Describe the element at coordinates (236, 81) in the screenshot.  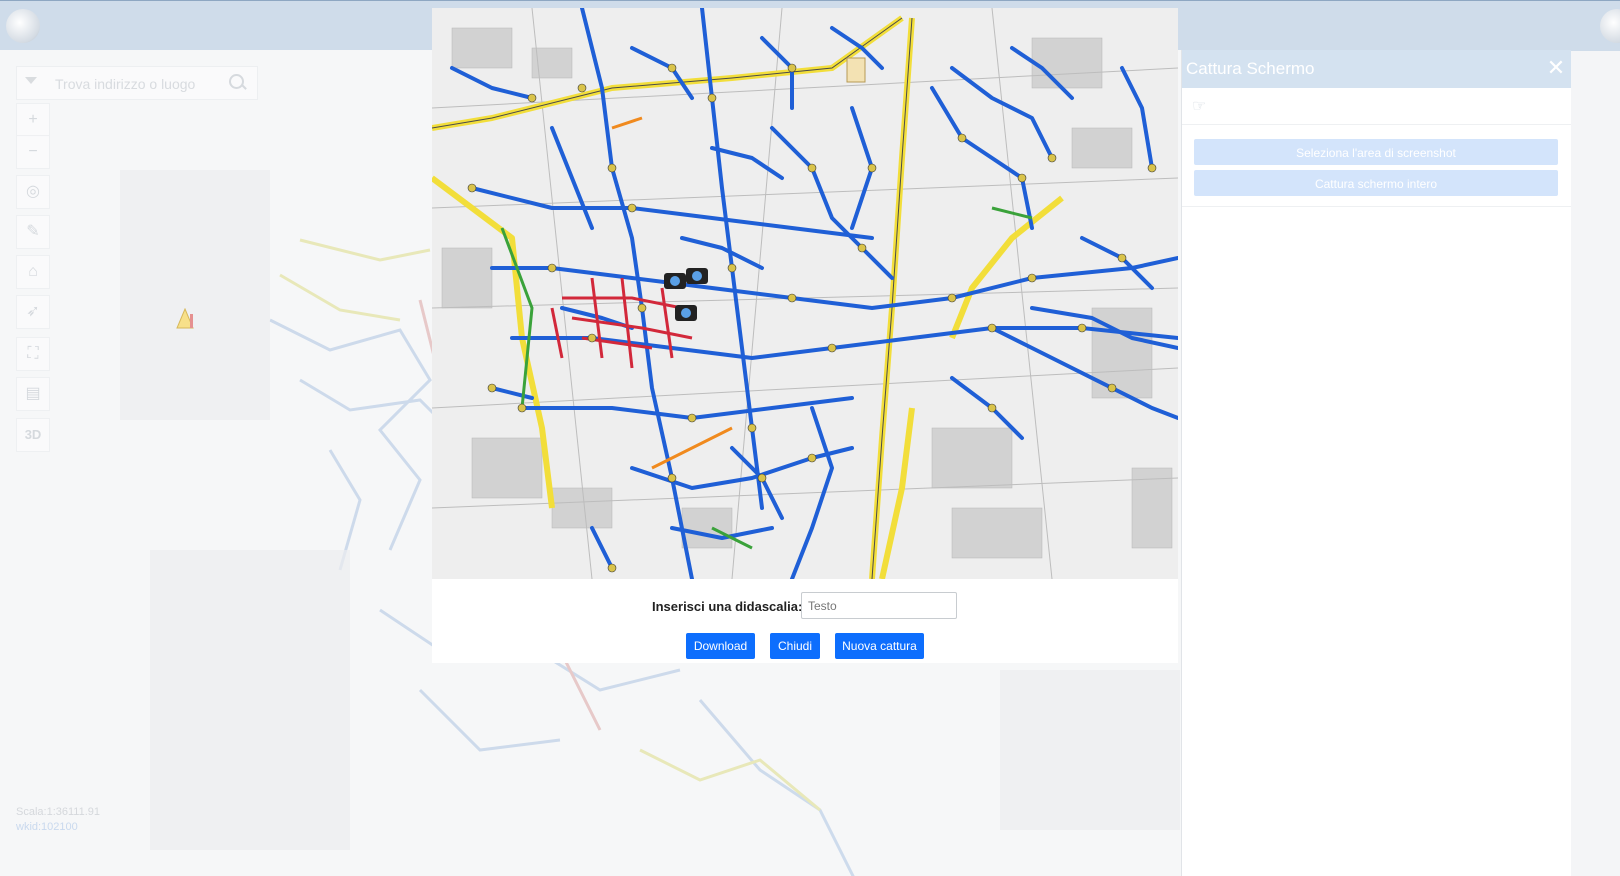
I see `search-icon` at that location.